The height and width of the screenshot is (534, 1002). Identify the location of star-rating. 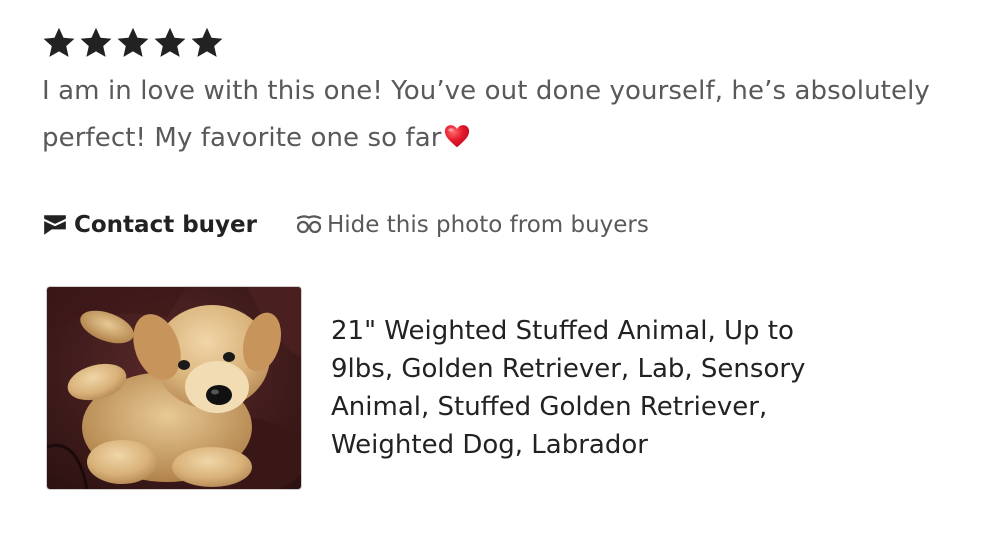
(507, 43).